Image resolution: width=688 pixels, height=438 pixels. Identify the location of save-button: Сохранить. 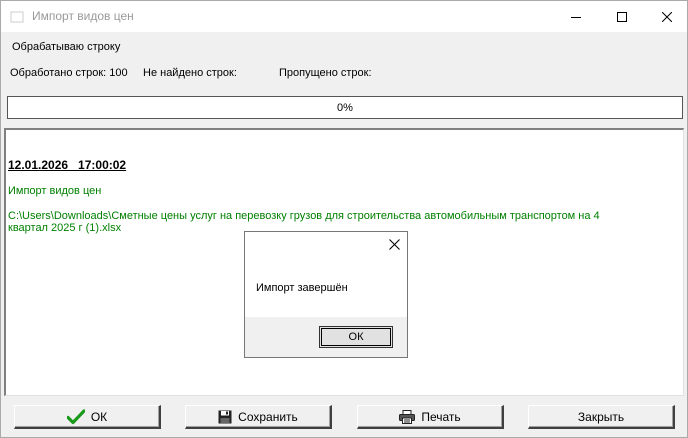
(258, 417).